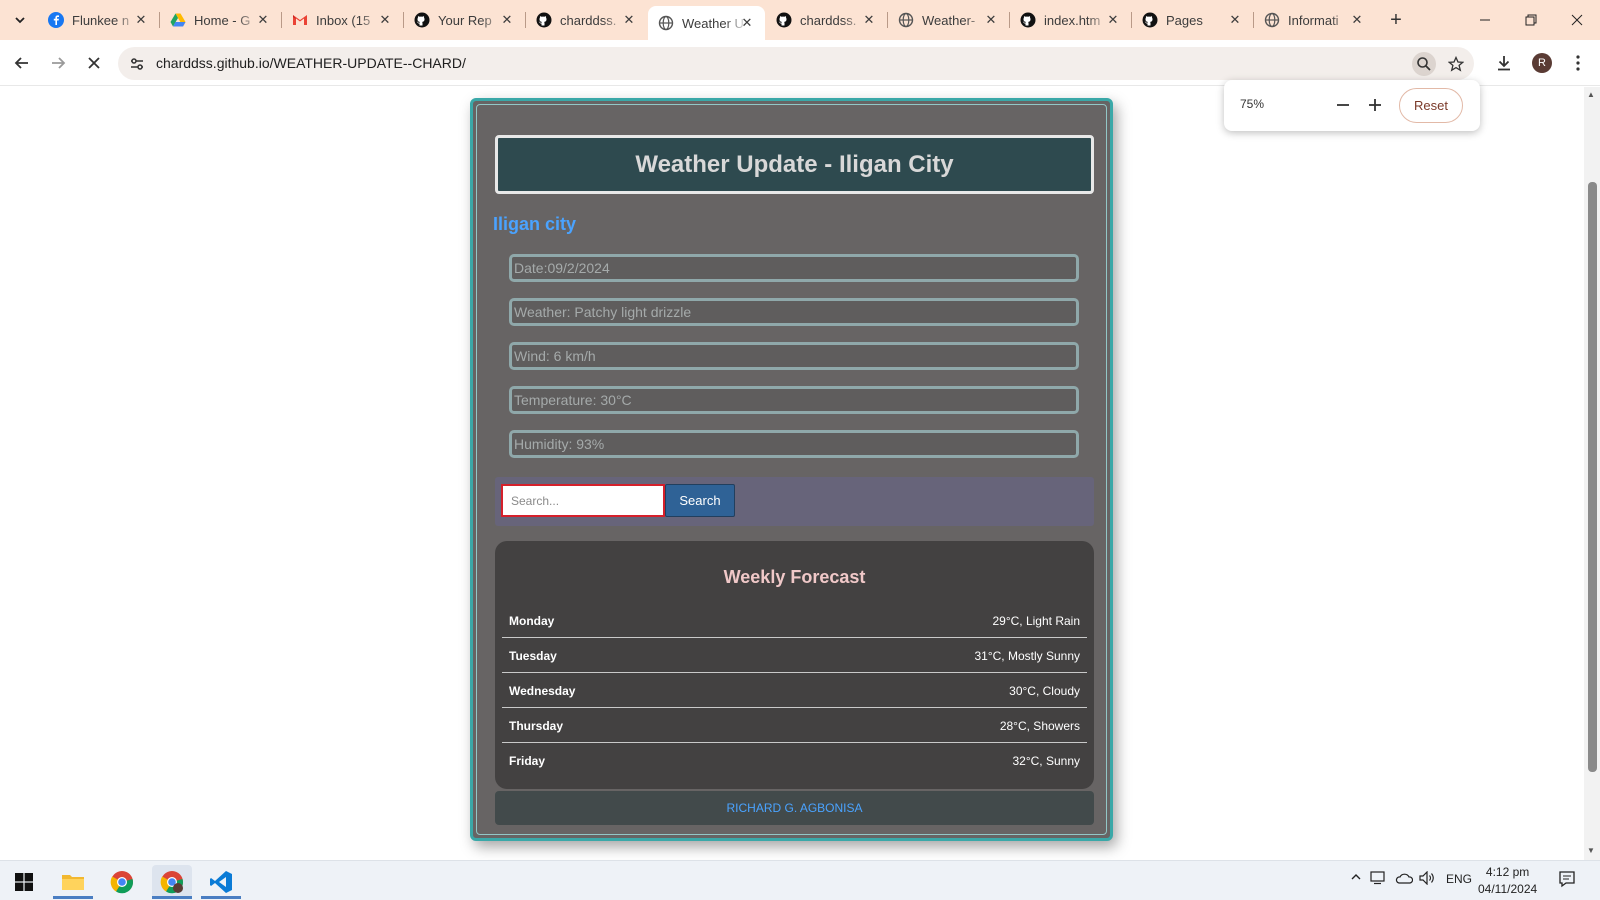 The height and width of the screenshot is (900, 1600). I want to click on show-hidden-icons-icon, so click(1356, 878).